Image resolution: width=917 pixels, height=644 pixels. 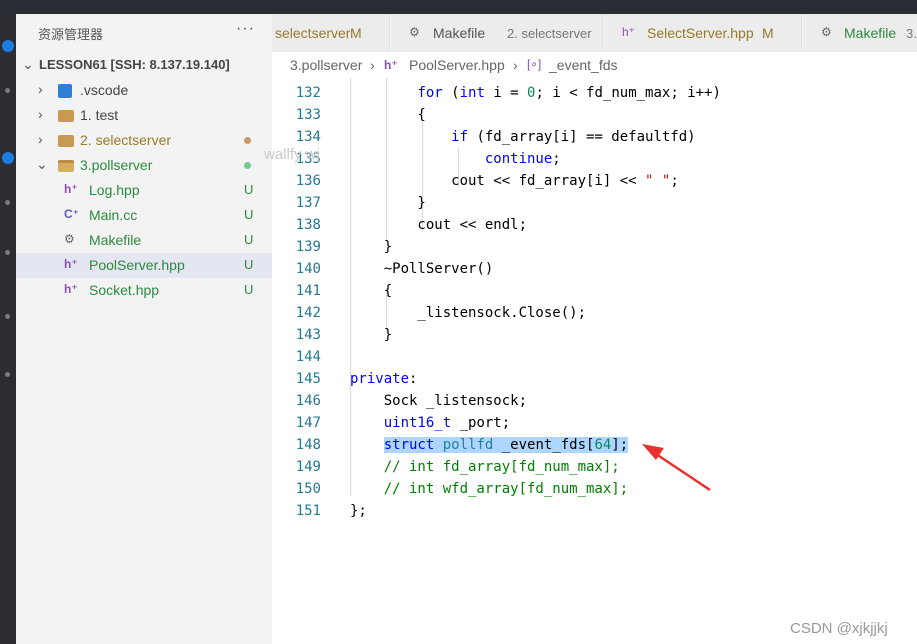 What do you see at coordinates (134, 64) in the screenshot?
I see `workspace-root-label: LESSON61 [SSH: 8.137.19.140]` at bounding box center [134, 64].